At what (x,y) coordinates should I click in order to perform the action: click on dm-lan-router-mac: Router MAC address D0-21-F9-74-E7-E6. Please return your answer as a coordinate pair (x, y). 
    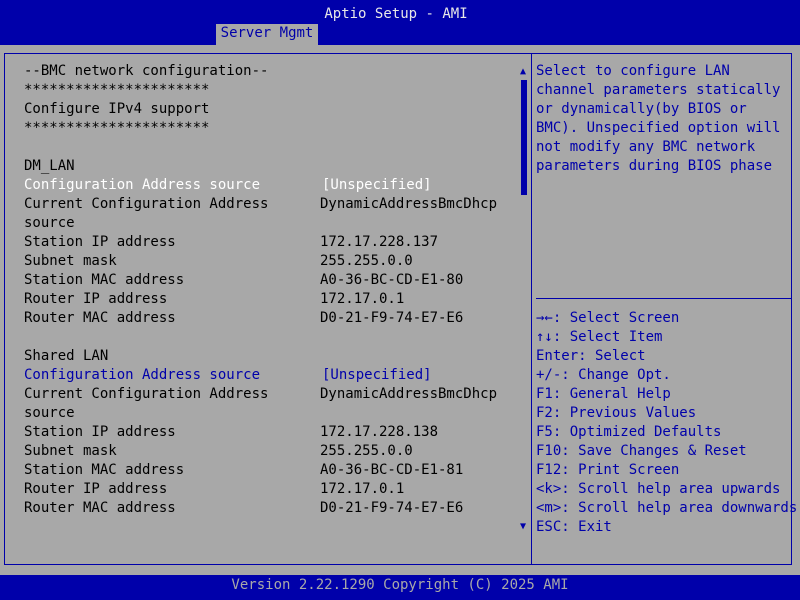
    Looking at the image, I should click on (244, 318).